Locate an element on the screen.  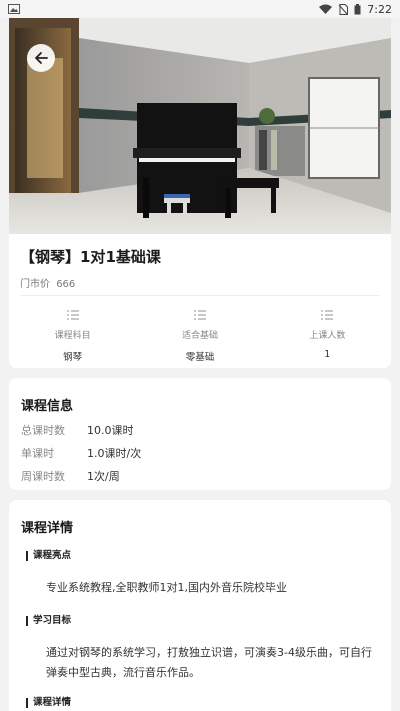
battery-icon is located at coordinates (357, 8).